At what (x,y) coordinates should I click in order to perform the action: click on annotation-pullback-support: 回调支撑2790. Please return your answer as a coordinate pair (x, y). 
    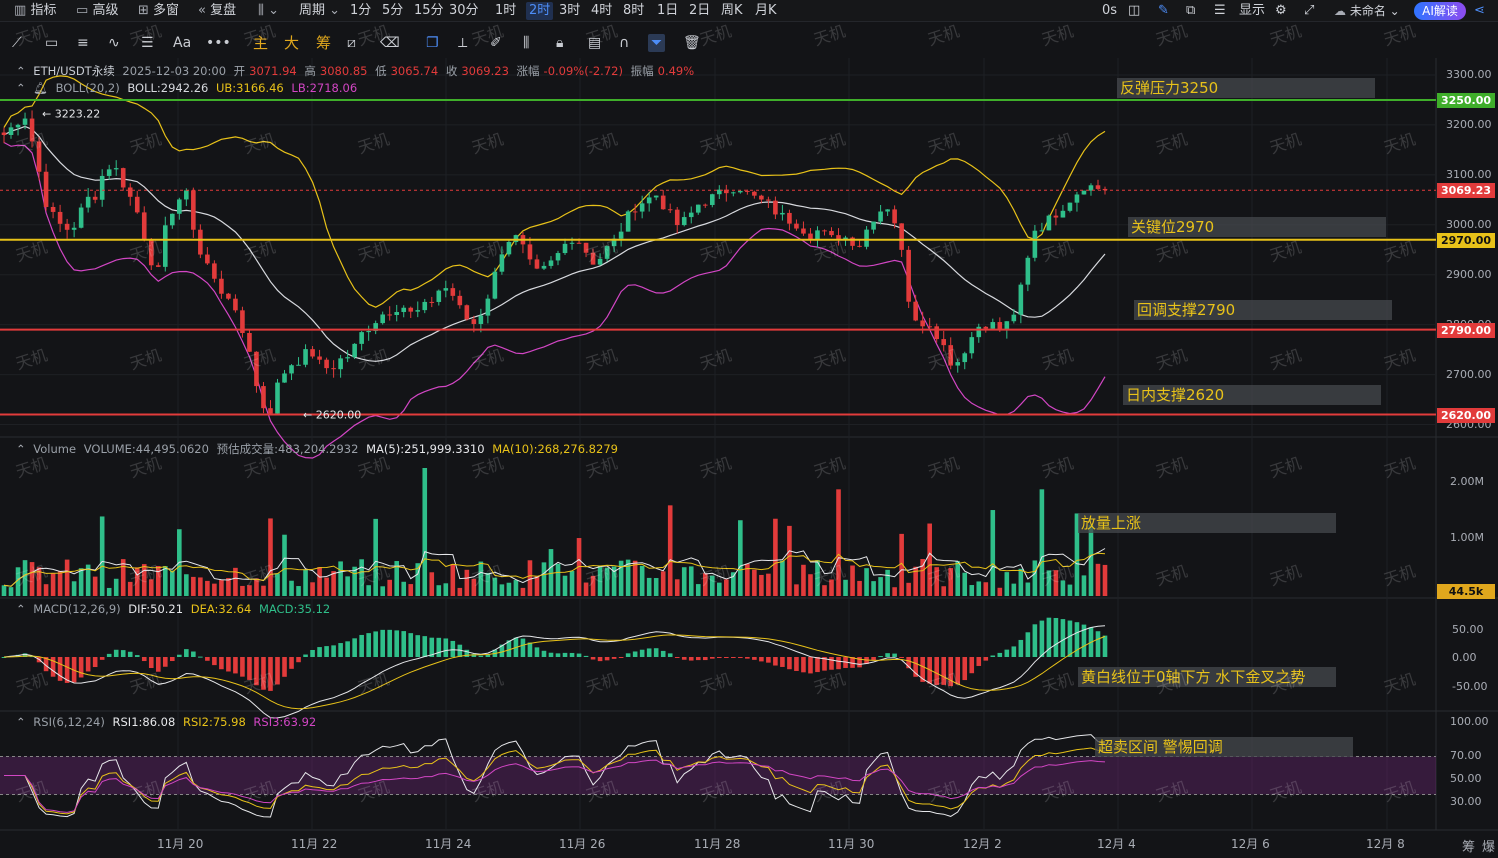
    Looking at the image, I should click on (1263, 310).